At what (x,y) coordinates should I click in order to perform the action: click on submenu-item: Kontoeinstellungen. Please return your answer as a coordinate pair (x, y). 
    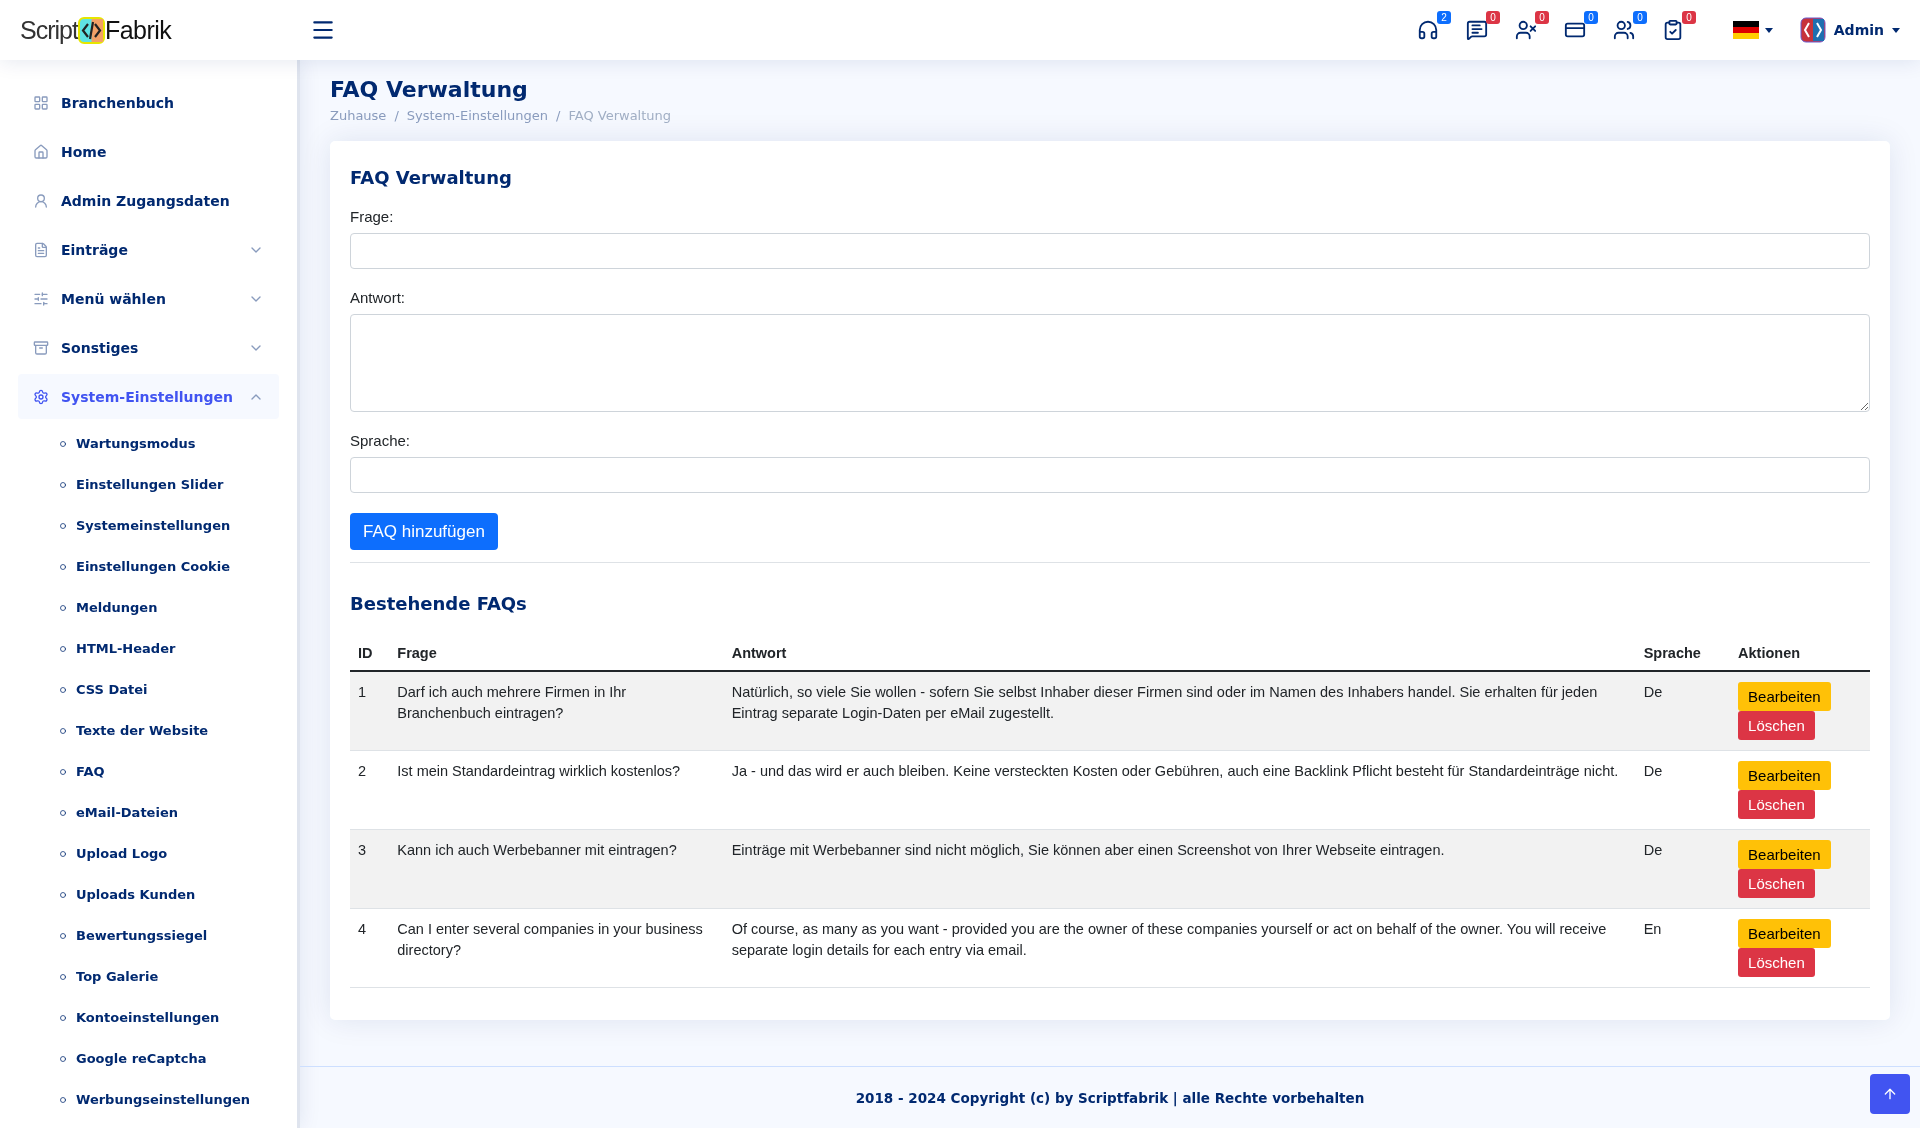
    Looking at the image, I should click on (148, 1017).